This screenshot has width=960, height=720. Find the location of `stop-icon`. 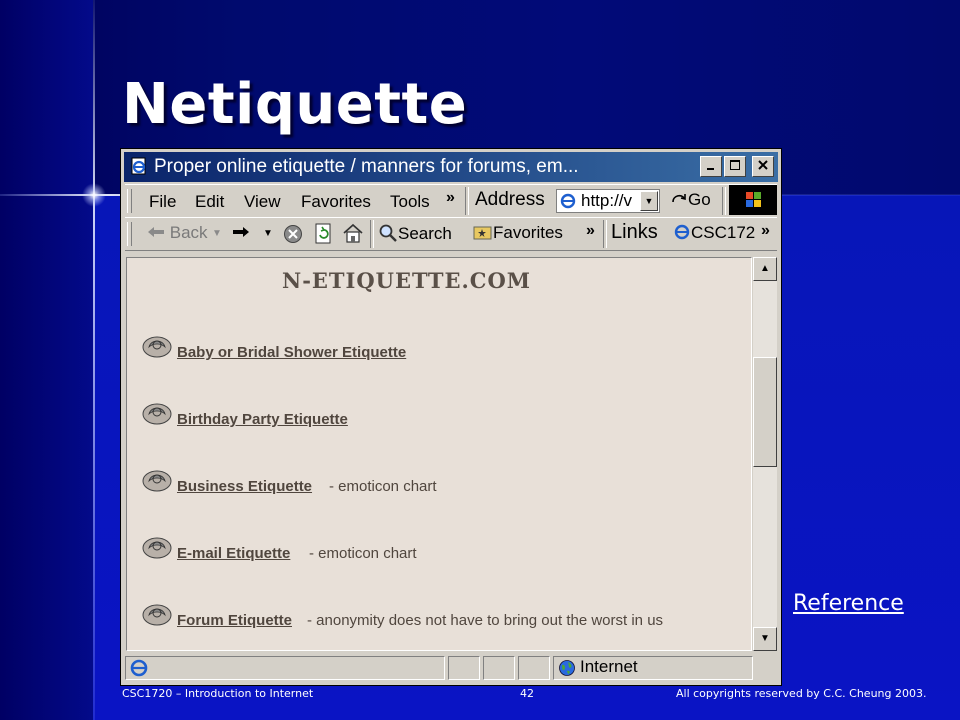

stop-icon is located at coordinates (293, 234).